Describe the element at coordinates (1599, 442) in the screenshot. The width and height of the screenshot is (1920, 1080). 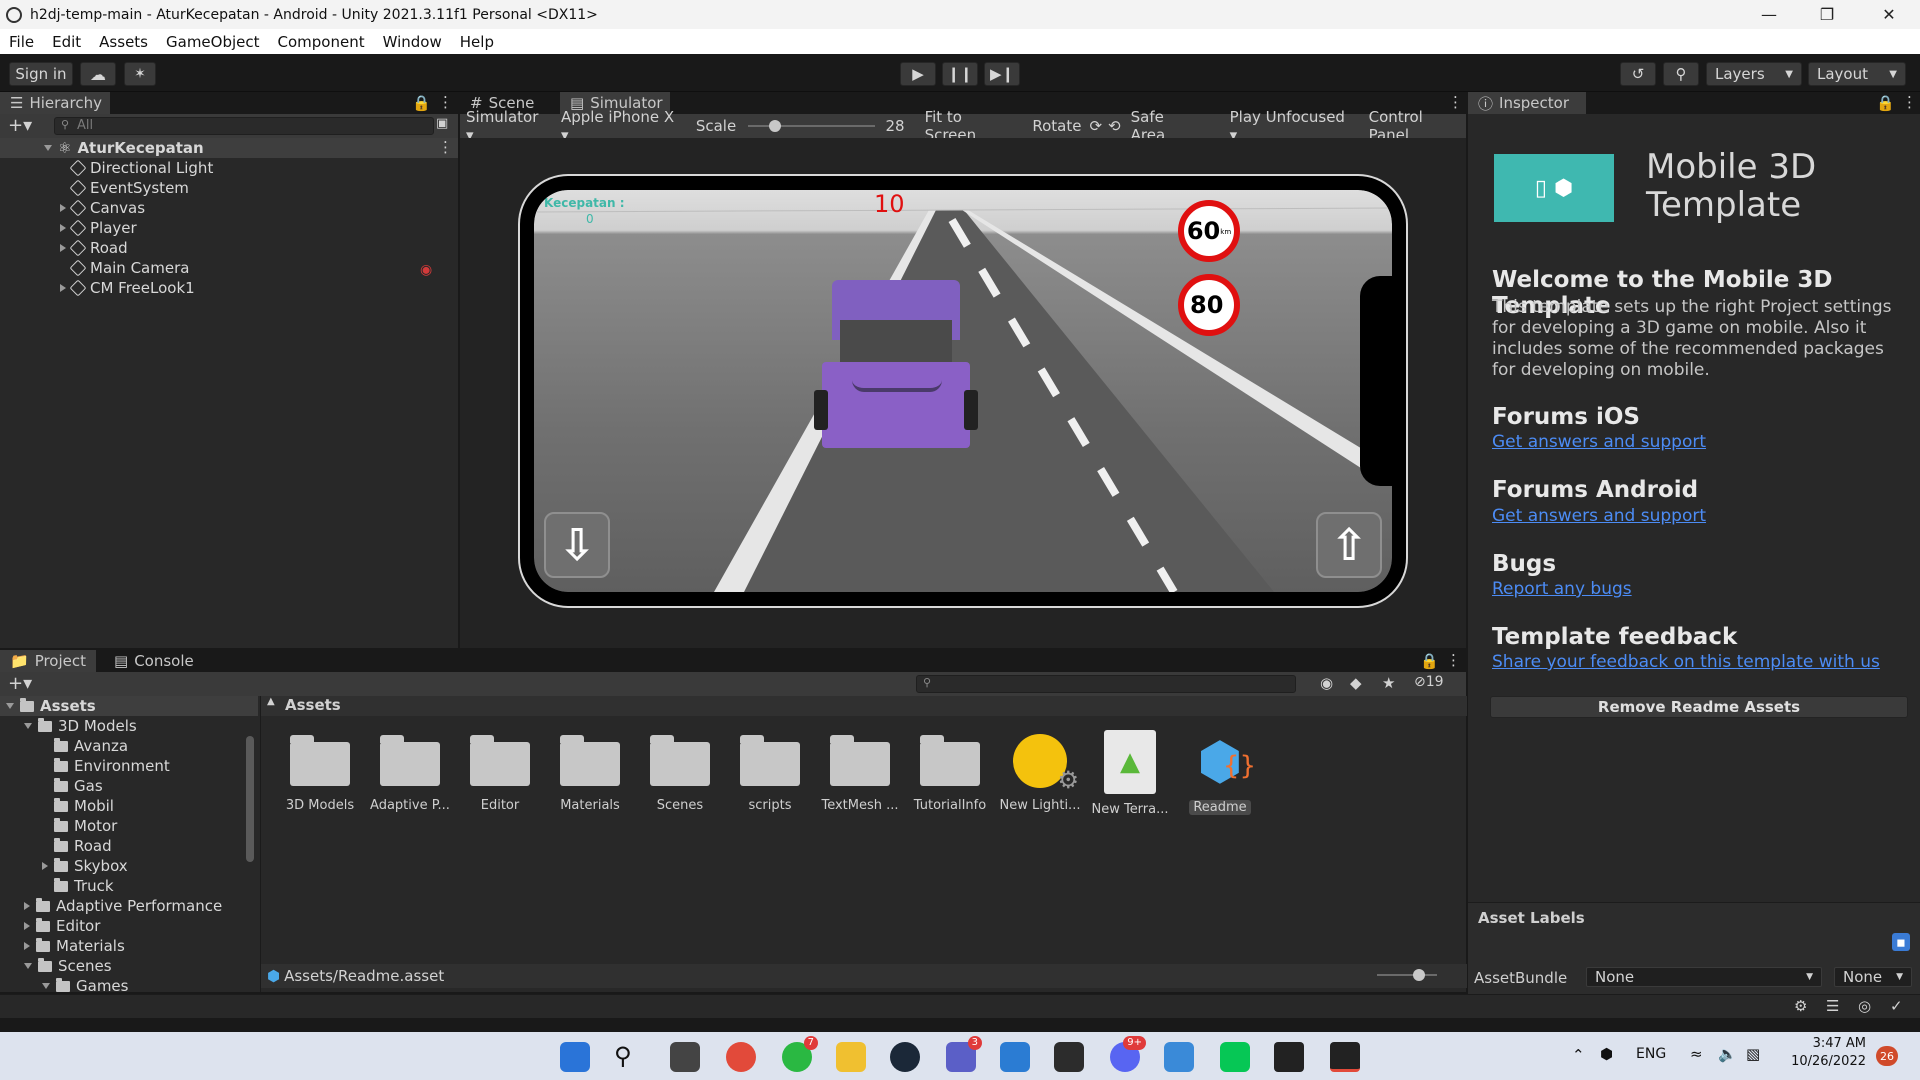
I see `forums-ios-link: Get answers and support` at that location.